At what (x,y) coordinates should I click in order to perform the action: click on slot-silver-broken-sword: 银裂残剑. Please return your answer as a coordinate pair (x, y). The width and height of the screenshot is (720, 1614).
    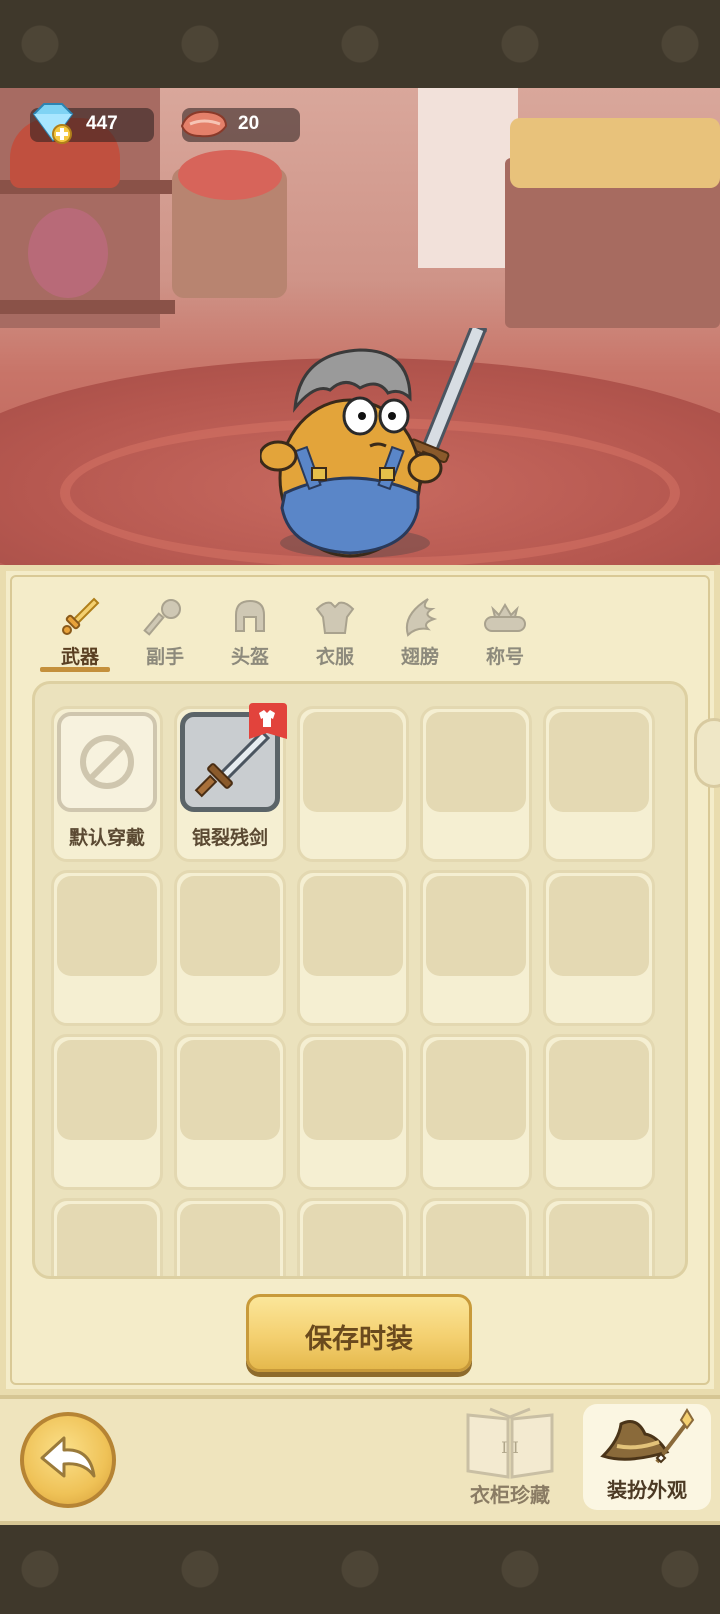
    Looking at the image, I should click on (230, 782).